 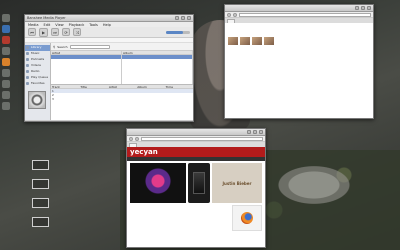 I want to click on sponsored-links, so click(x=352, y=31).